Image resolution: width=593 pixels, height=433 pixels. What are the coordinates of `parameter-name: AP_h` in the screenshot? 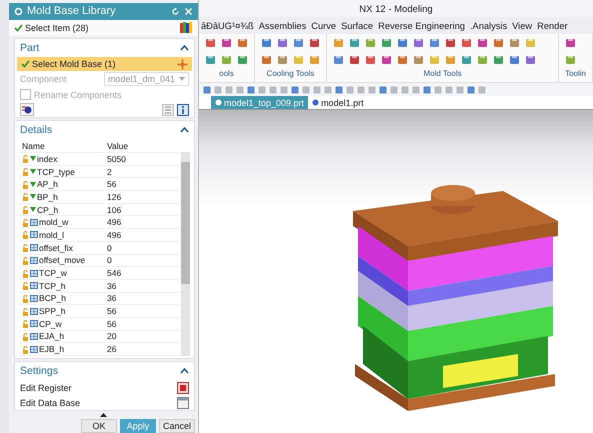 It's located at (47, 184).